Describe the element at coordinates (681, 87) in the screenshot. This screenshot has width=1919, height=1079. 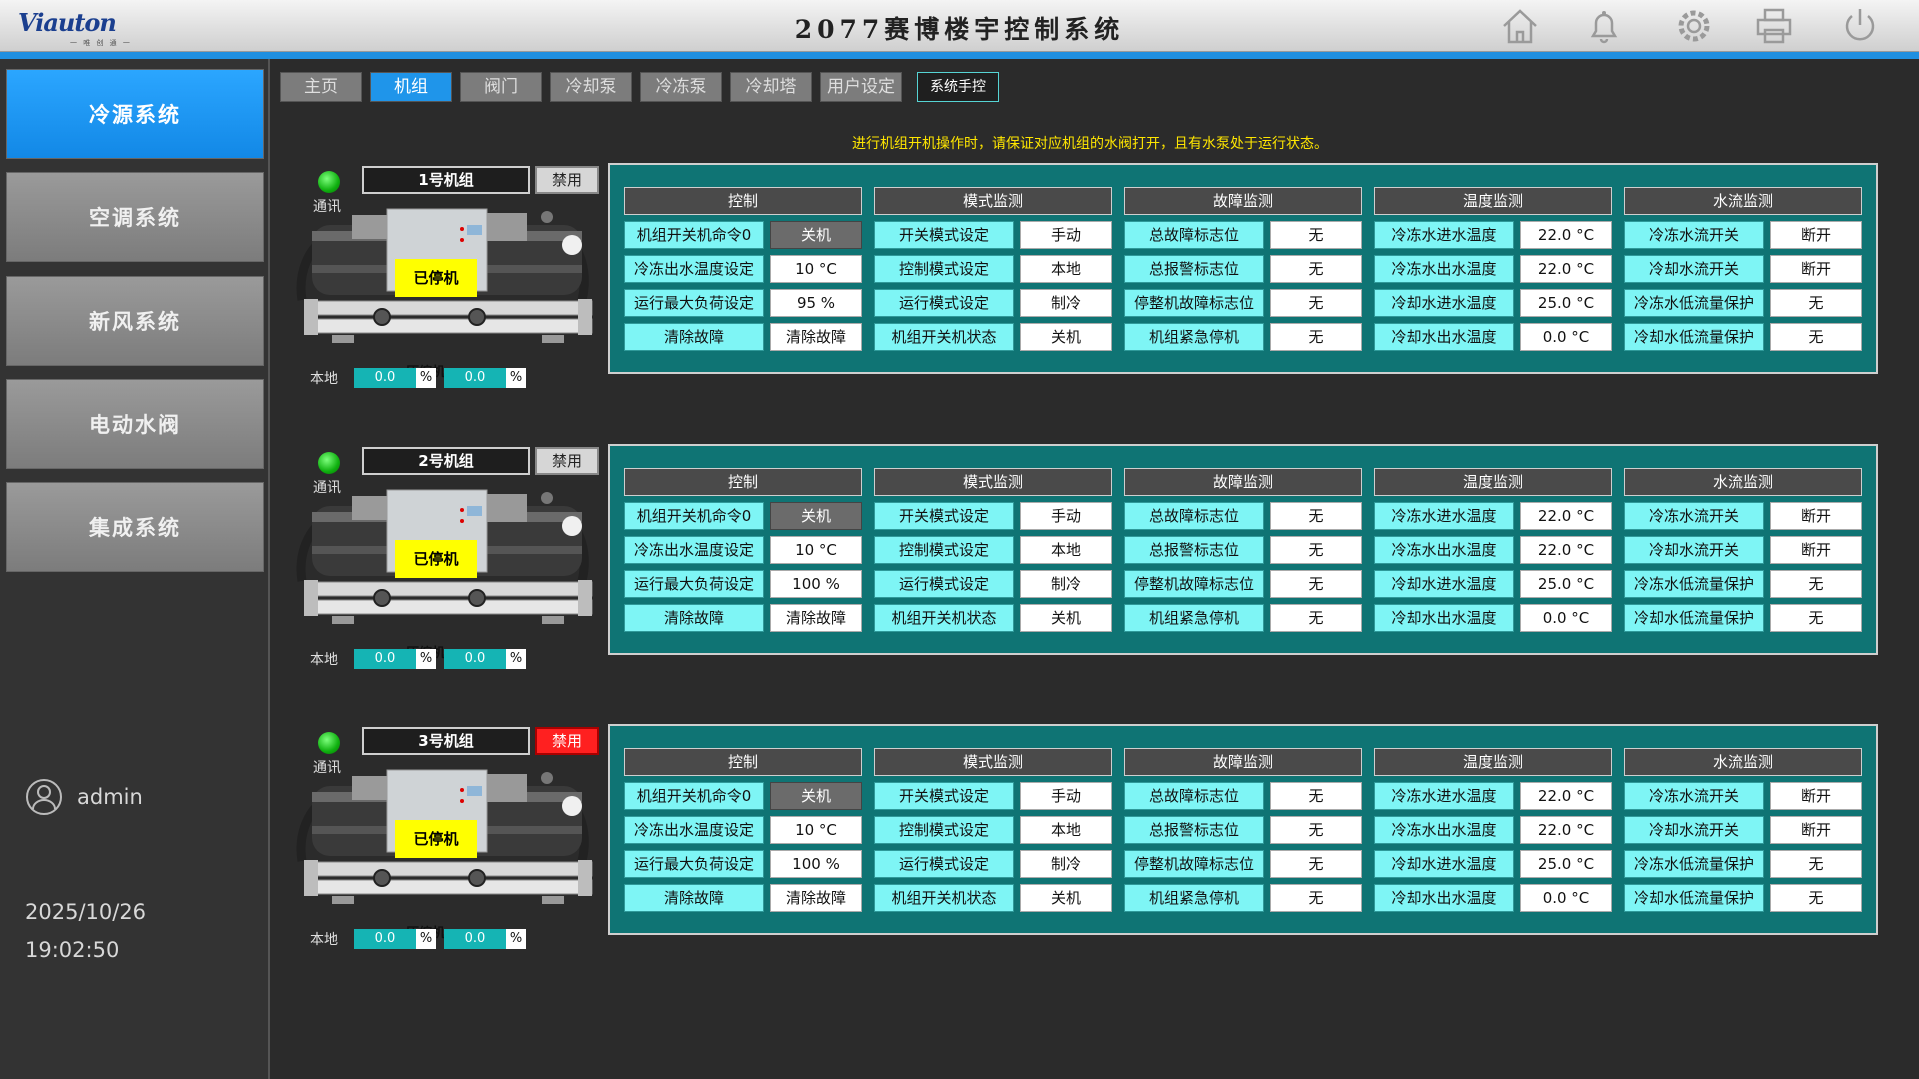
I see `tab-chilled-pump: 冷冻泵` at that location.